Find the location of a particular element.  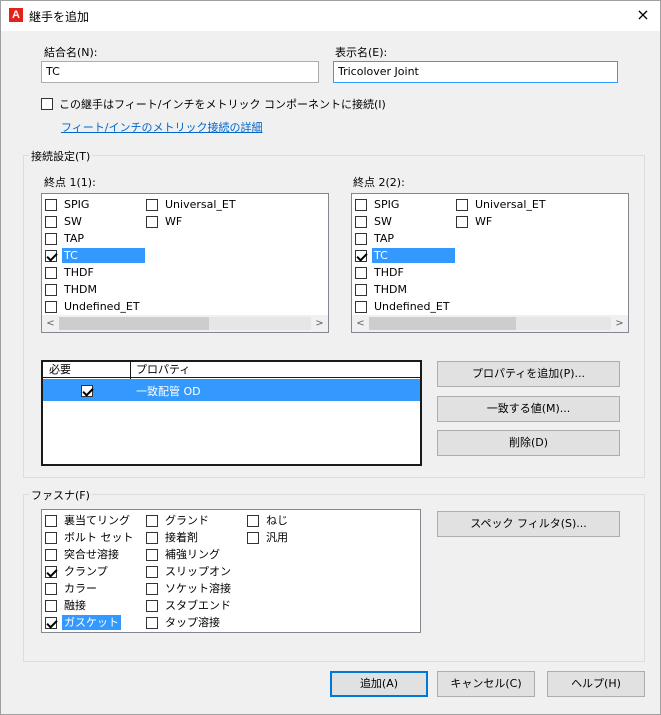

end2-list-item: SPIG is located at coordinates (378, 204).